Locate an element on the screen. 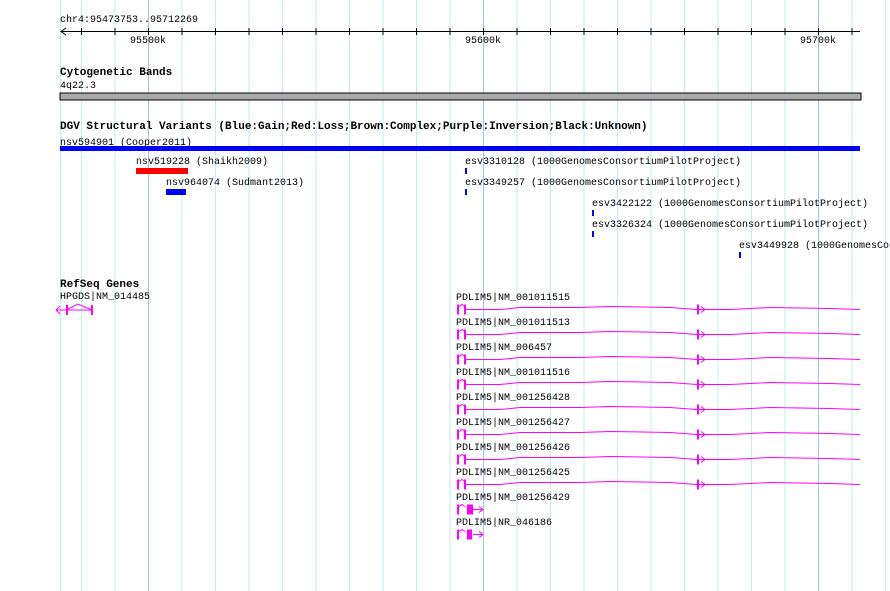  cytoband-label: 4q22.3 is located at coordinates (78, 86).